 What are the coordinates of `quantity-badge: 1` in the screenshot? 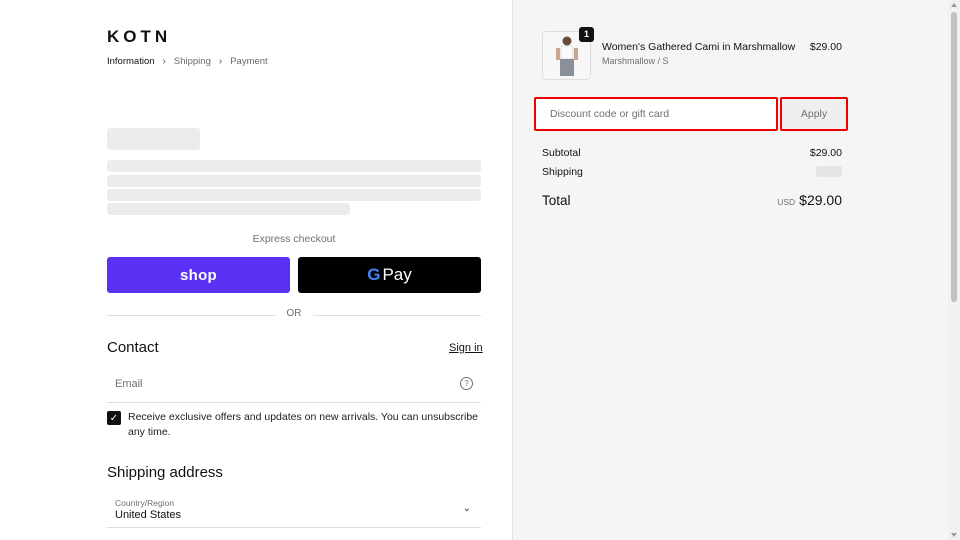 It's located at (586, 34).